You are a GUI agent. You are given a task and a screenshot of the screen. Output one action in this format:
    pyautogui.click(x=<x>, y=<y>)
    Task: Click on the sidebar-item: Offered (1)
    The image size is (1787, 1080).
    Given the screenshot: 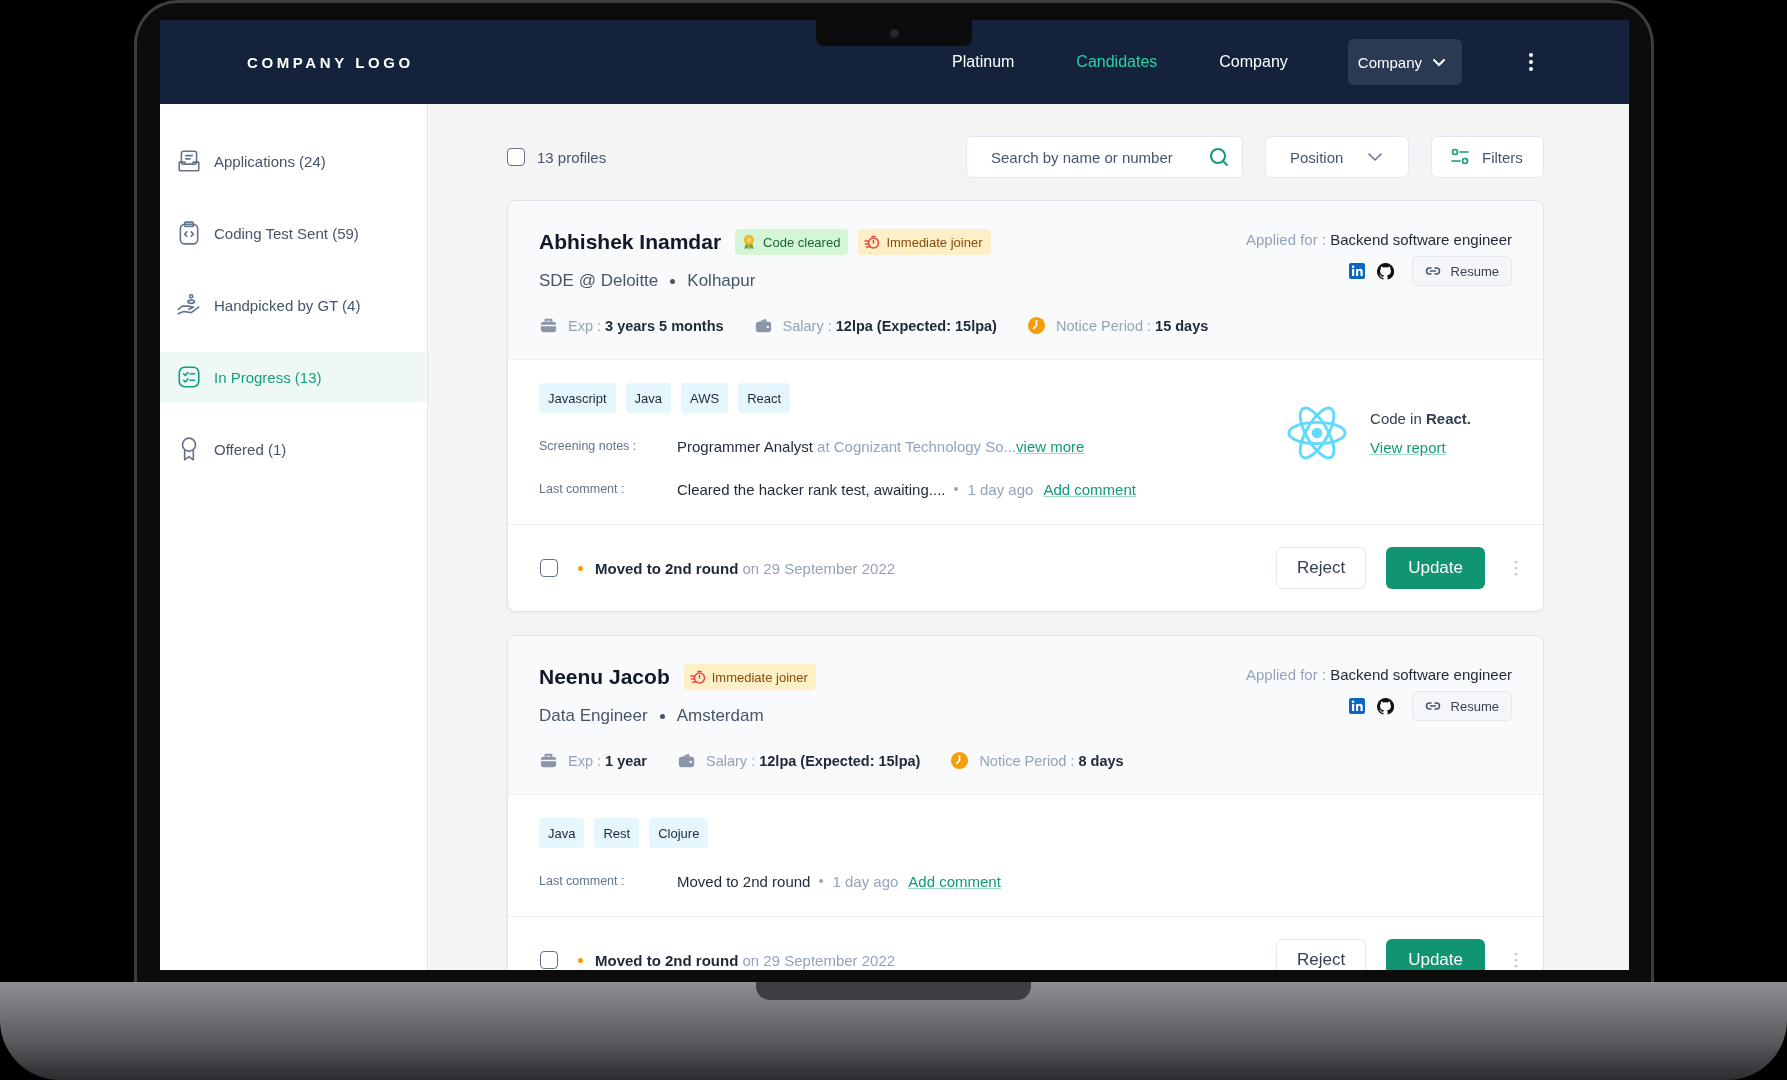 What is the action you would take?
    pyautogui.click(x=293, y=449)
    